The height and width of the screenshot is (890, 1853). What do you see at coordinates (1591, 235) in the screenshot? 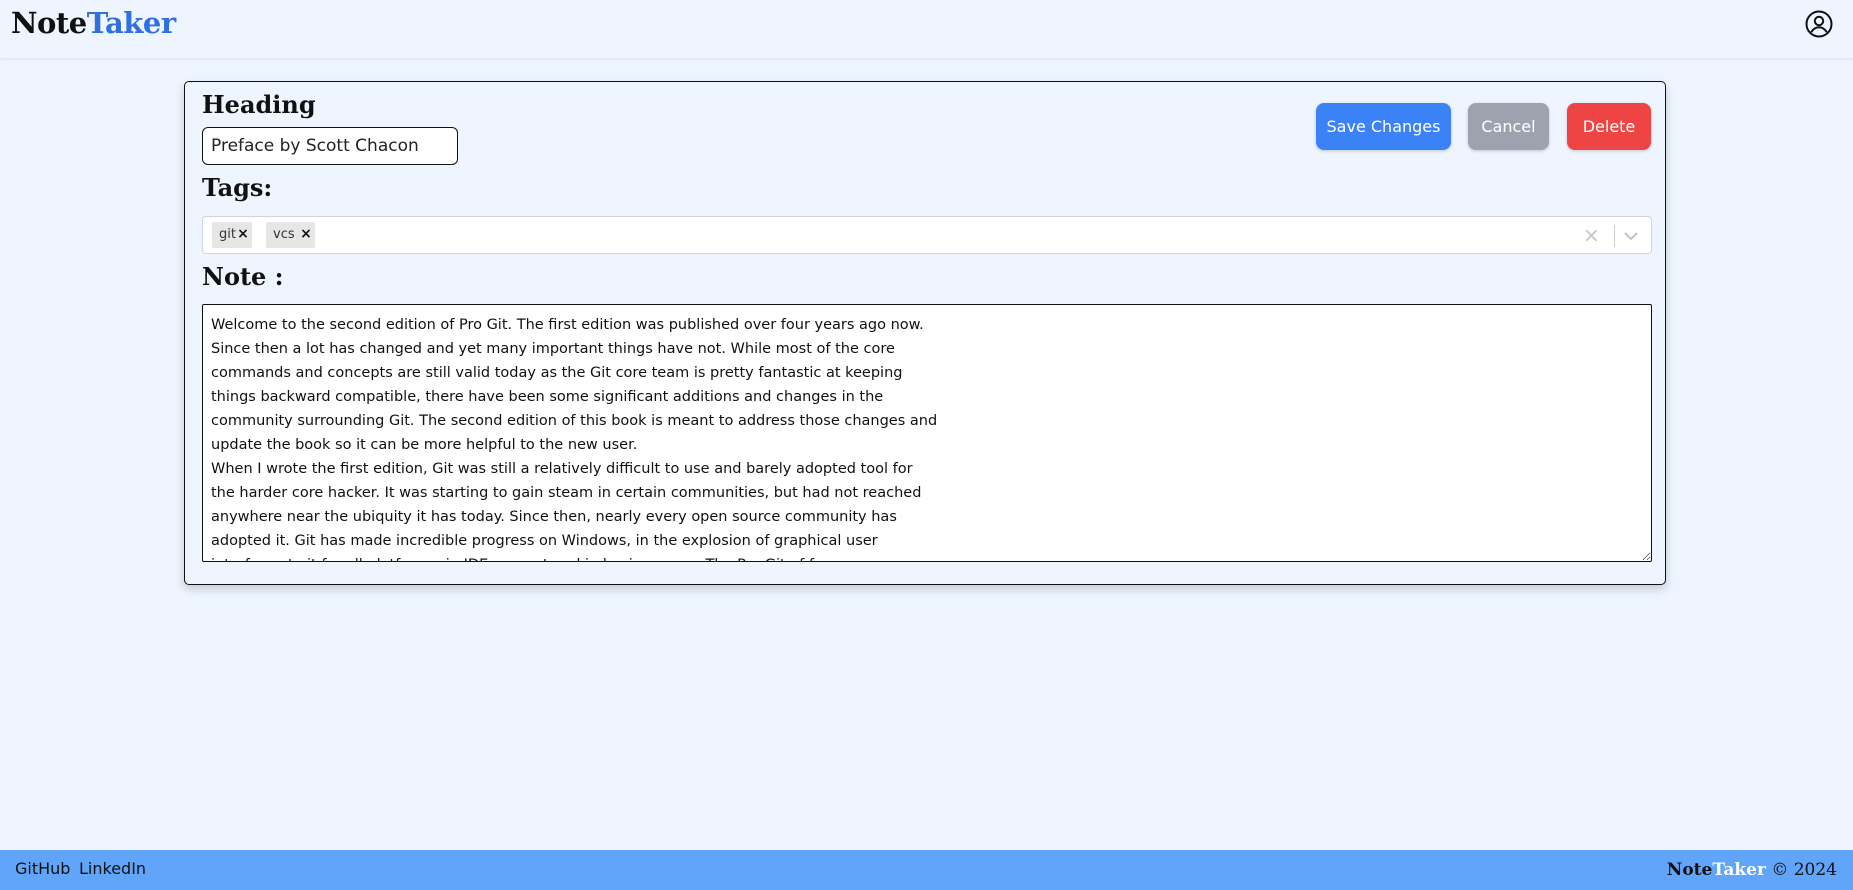
I see `clear-tags-icon: ×` at bounding box center [1591, 235].